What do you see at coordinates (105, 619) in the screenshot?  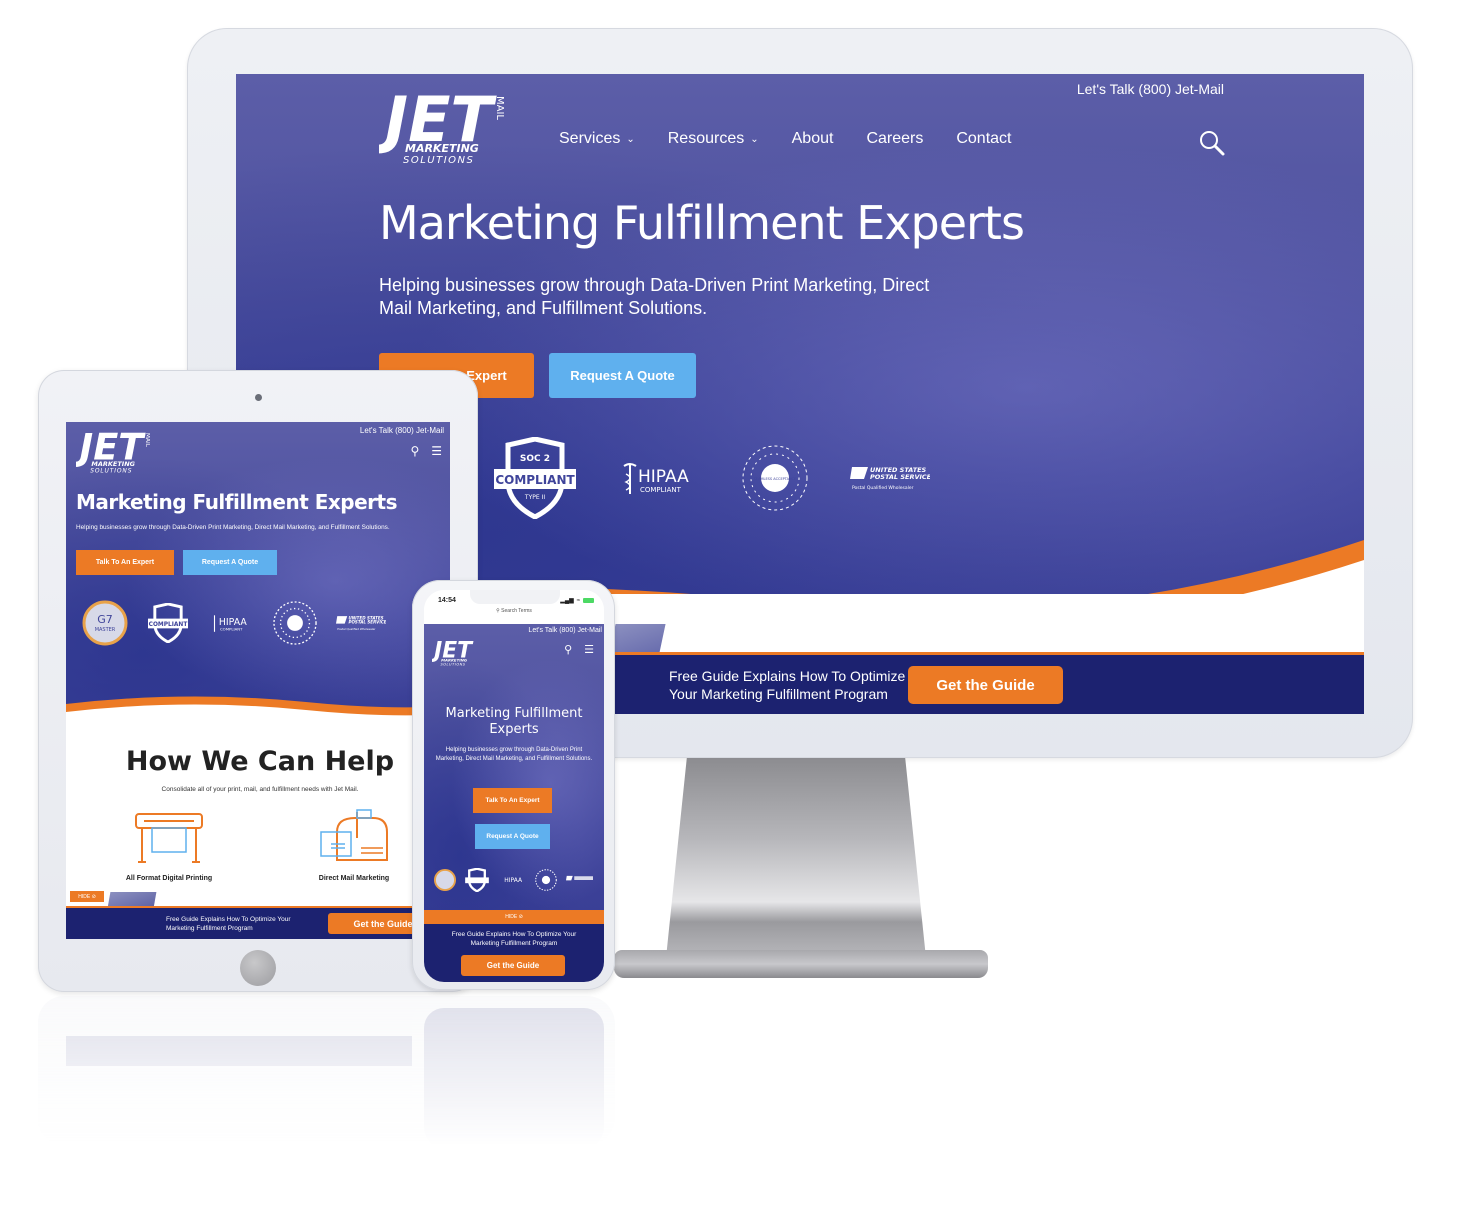 I see `svg-text: G7` at bounding box center [105, 619].